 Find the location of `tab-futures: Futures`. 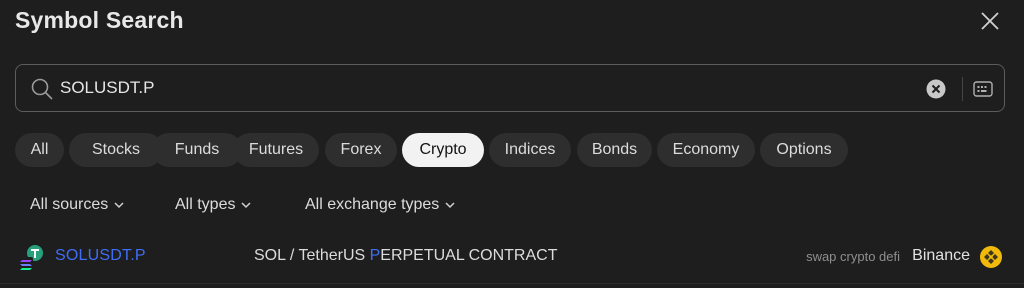

tab-futures: Futures is located at coordinates (276, 150).